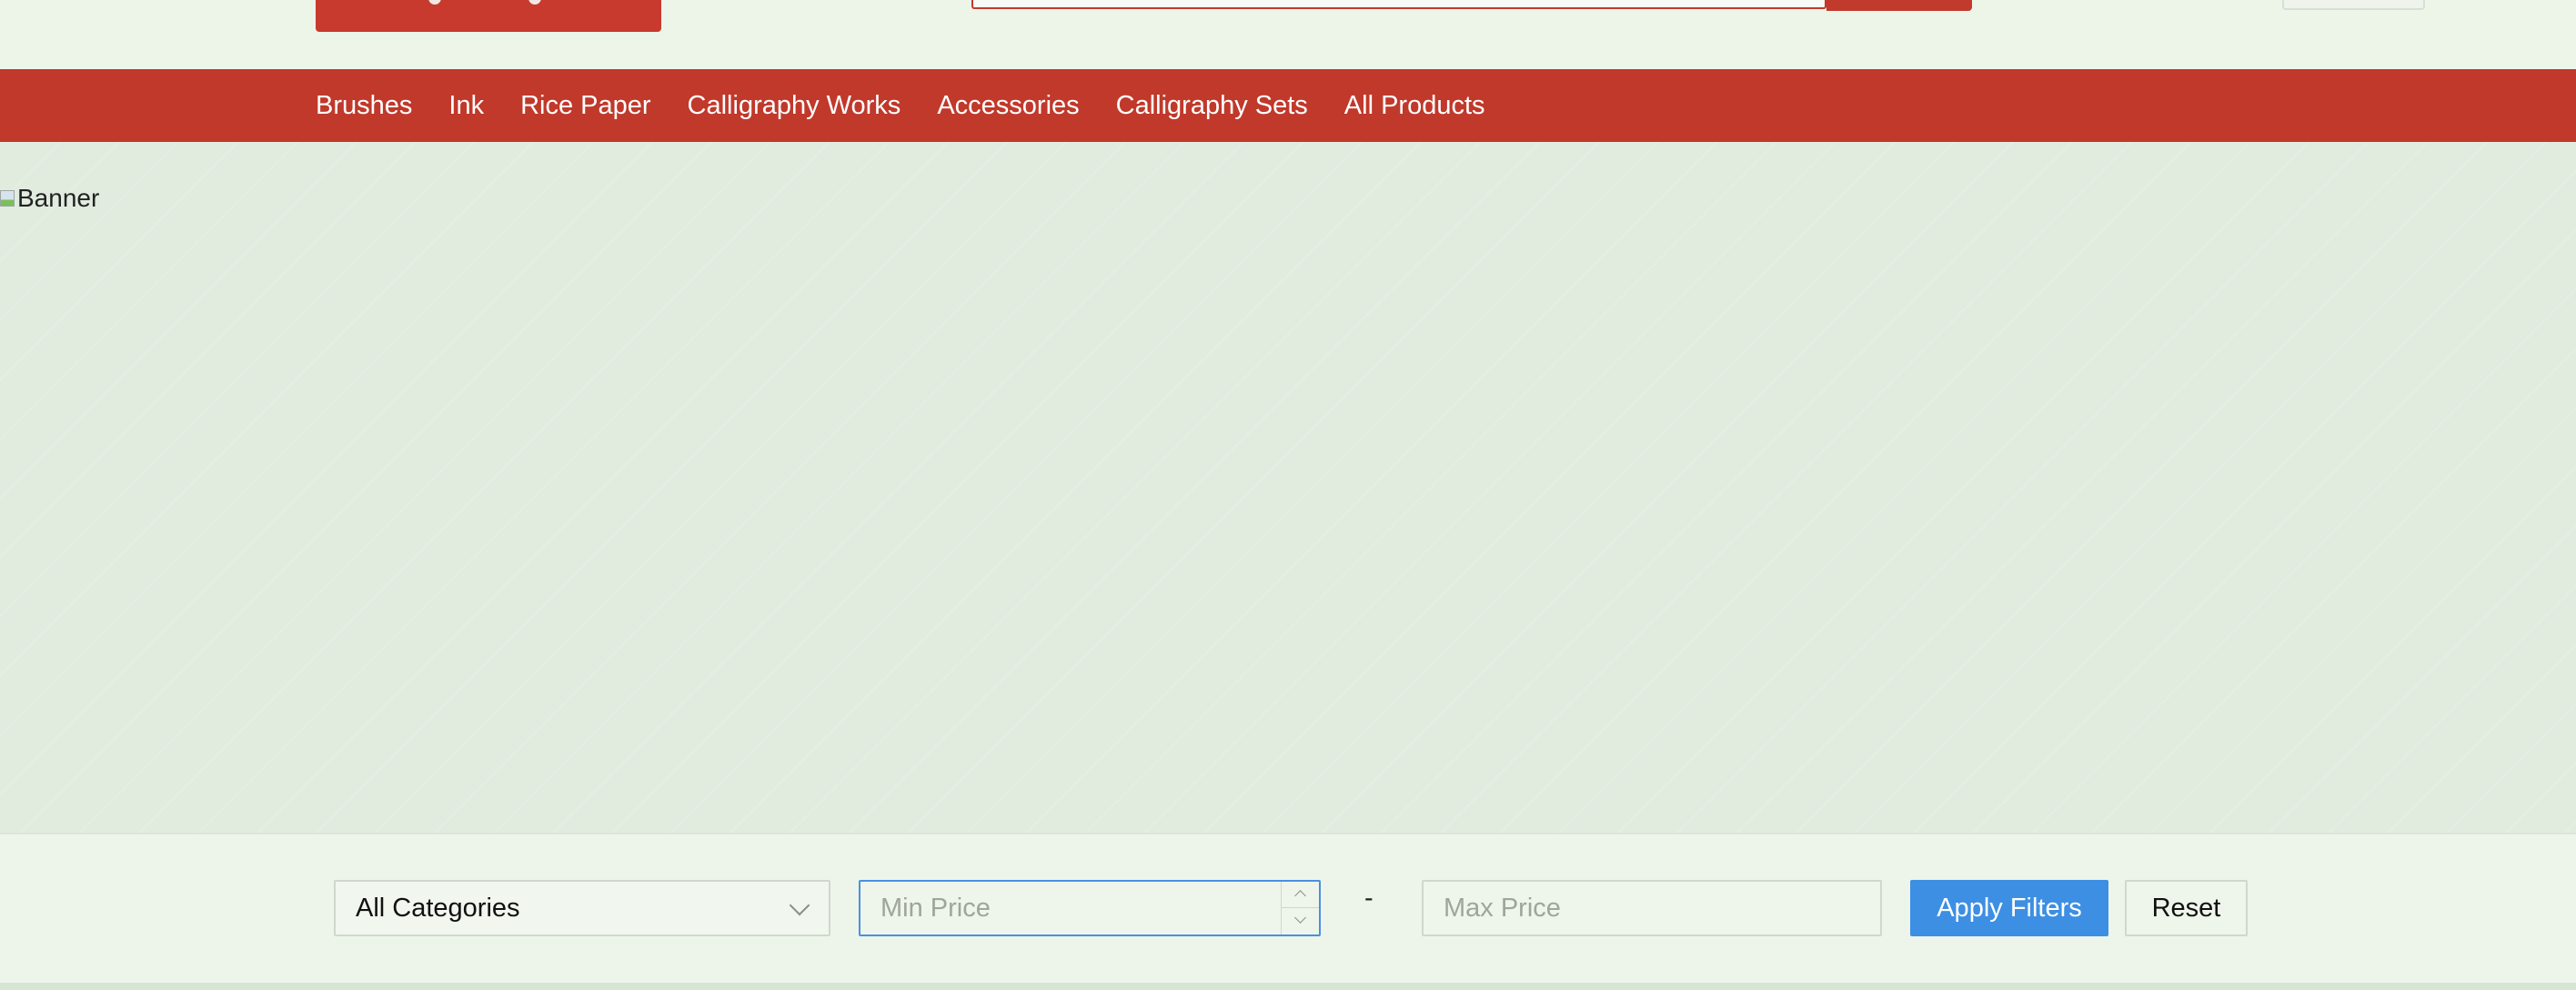 The image size is (2576, 990). I want to click on reset-button: Reset, so click(2186, 908).